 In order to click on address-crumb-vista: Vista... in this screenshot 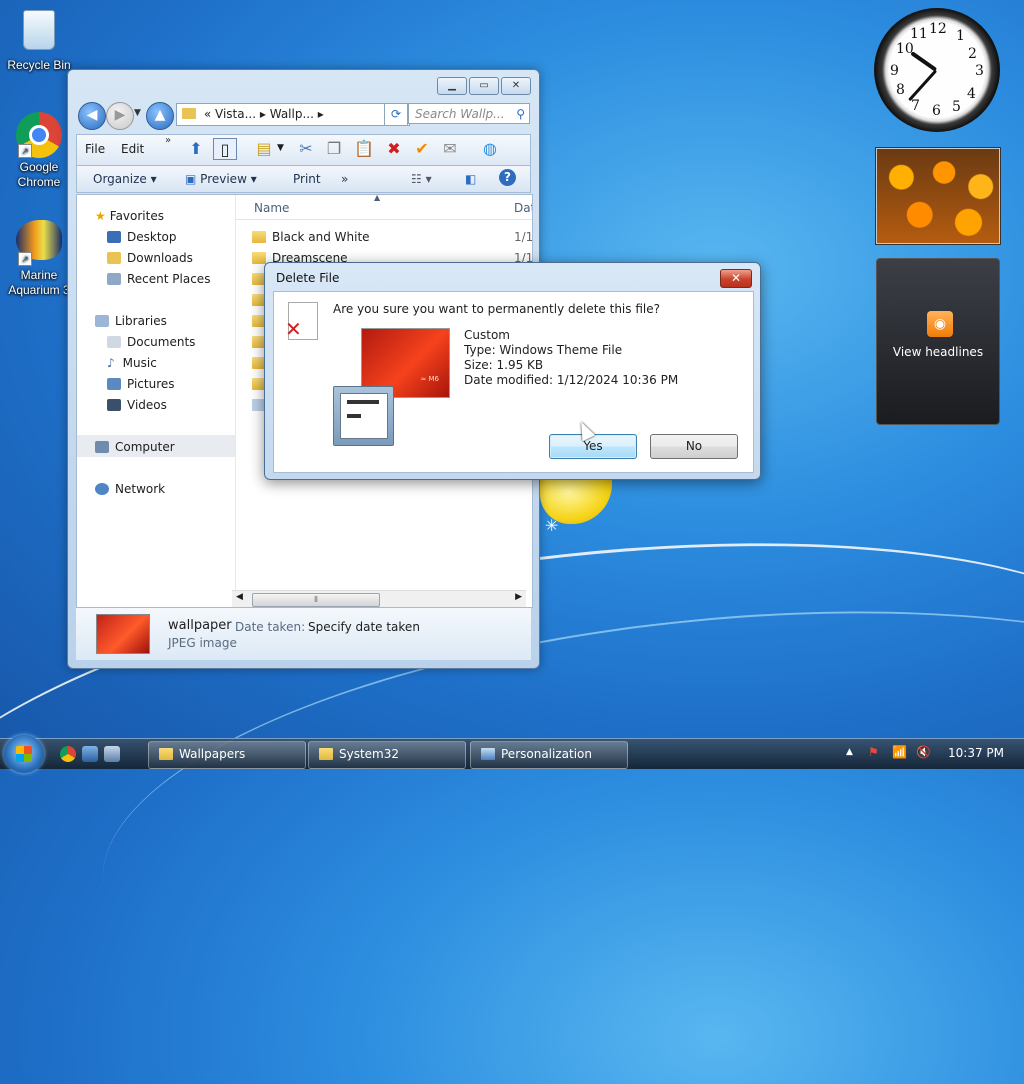, I will do `click(235, 114)`.